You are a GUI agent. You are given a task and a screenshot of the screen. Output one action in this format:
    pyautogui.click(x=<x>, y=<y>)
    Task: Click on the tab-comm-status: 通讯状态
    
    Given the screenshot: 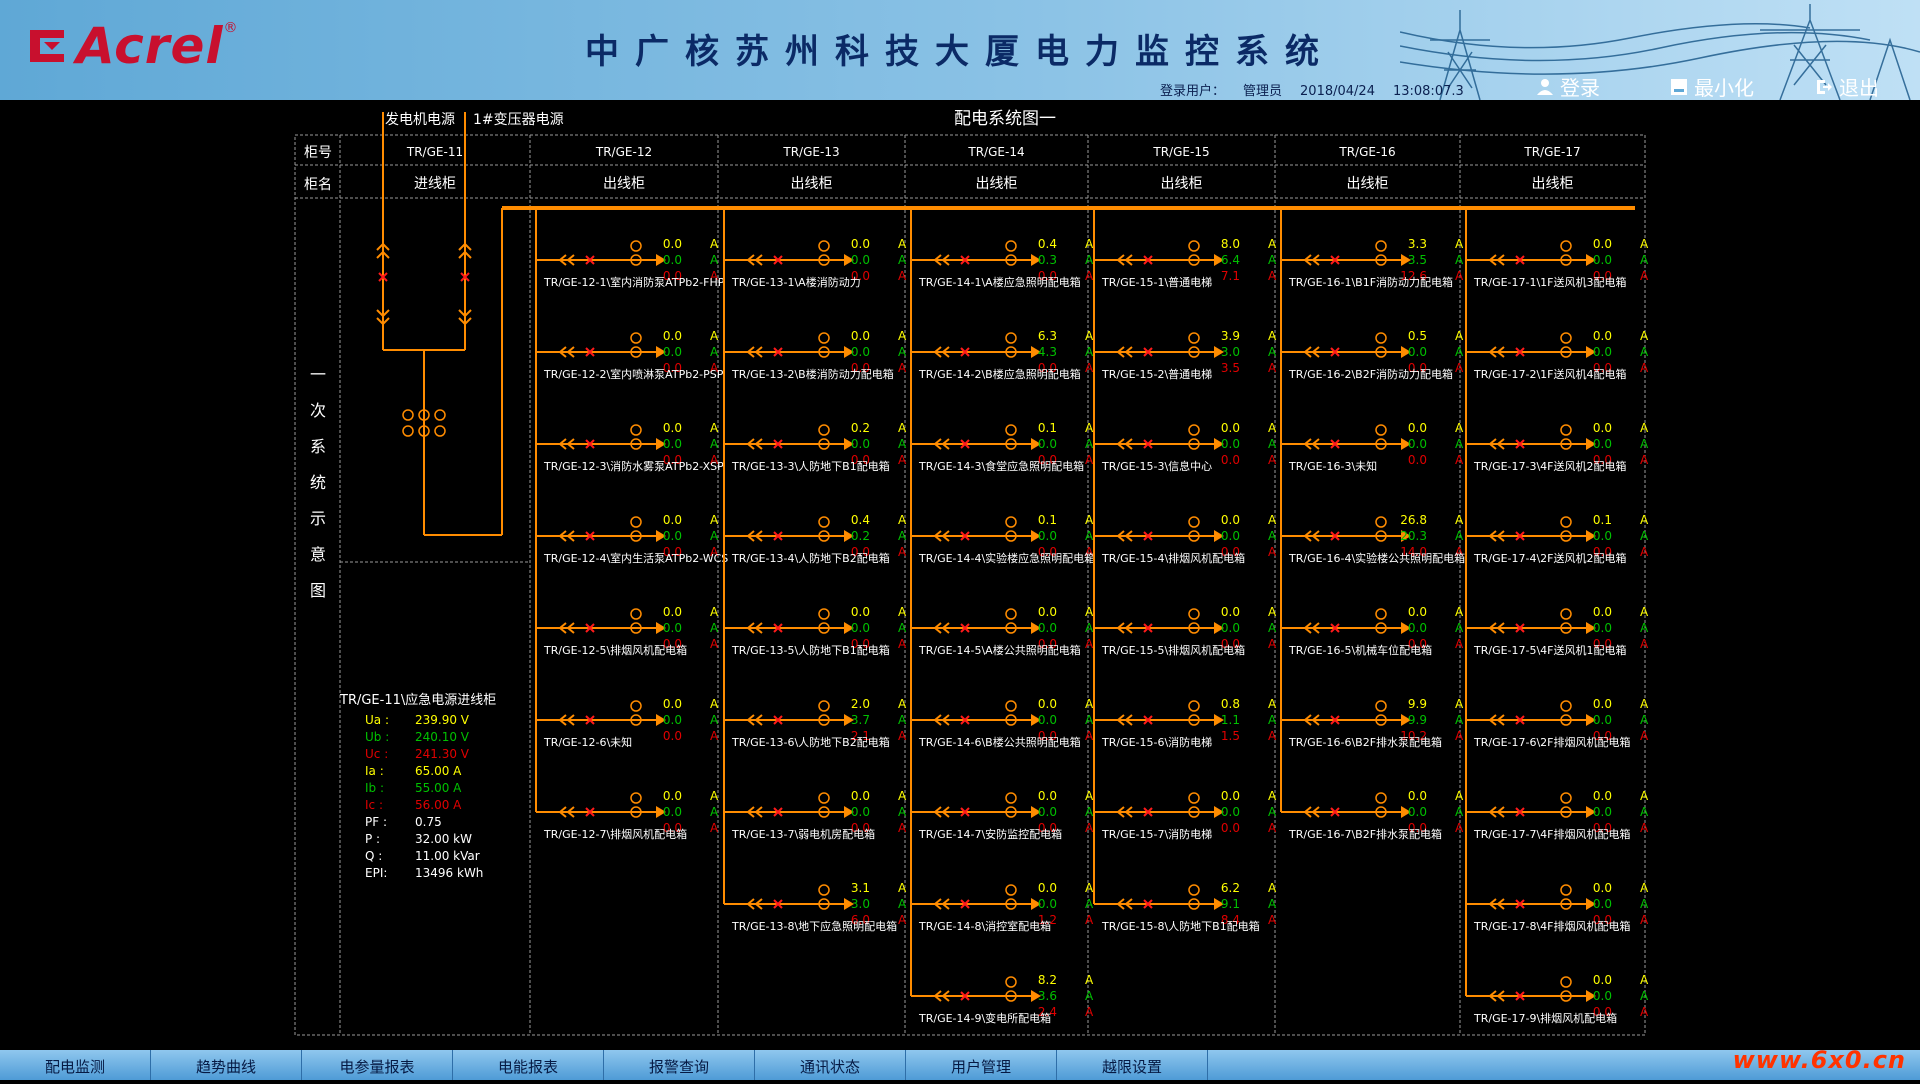 What is the action you would take?
    pyautogui.click(x=830, y=1065)
    